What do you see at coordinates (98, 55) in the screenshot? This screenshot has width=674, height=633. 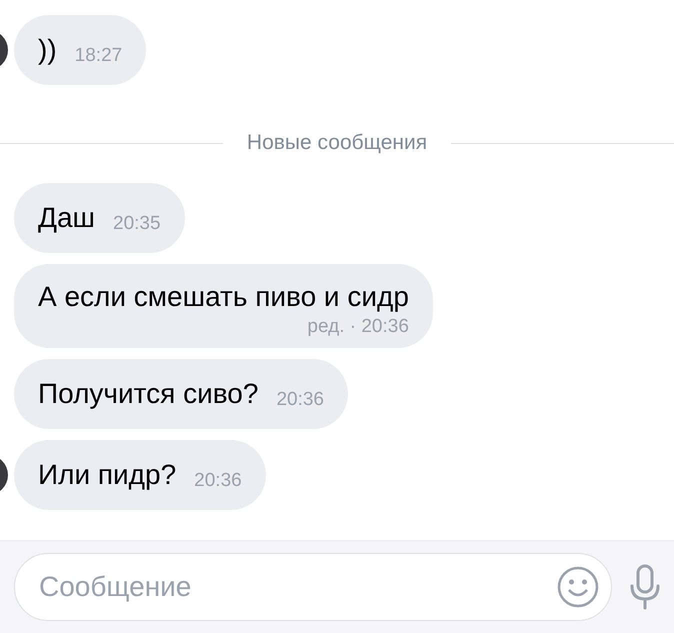 I see `message-time: 18:27` at bounding box center [98, 55].